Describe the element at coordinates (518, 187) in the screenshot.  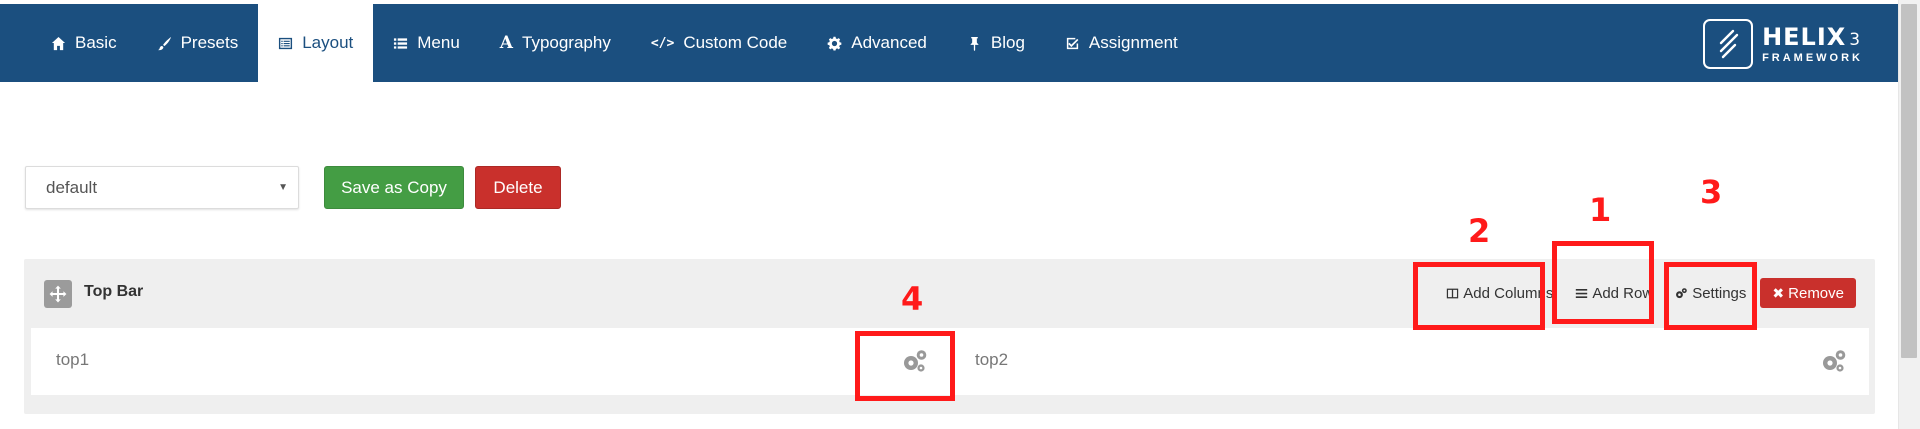
I see `delete-layout-button: Delete` at that location.